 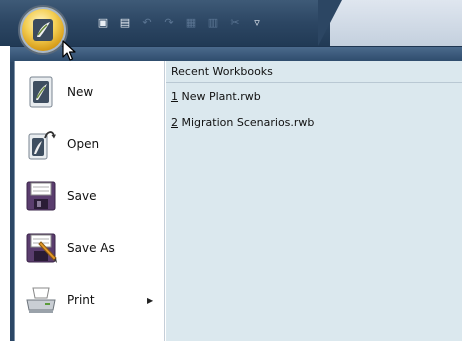 I want to click on recent-workbook-item: 2 Migration Scenarios.rwb, so click(x=314, y=122).